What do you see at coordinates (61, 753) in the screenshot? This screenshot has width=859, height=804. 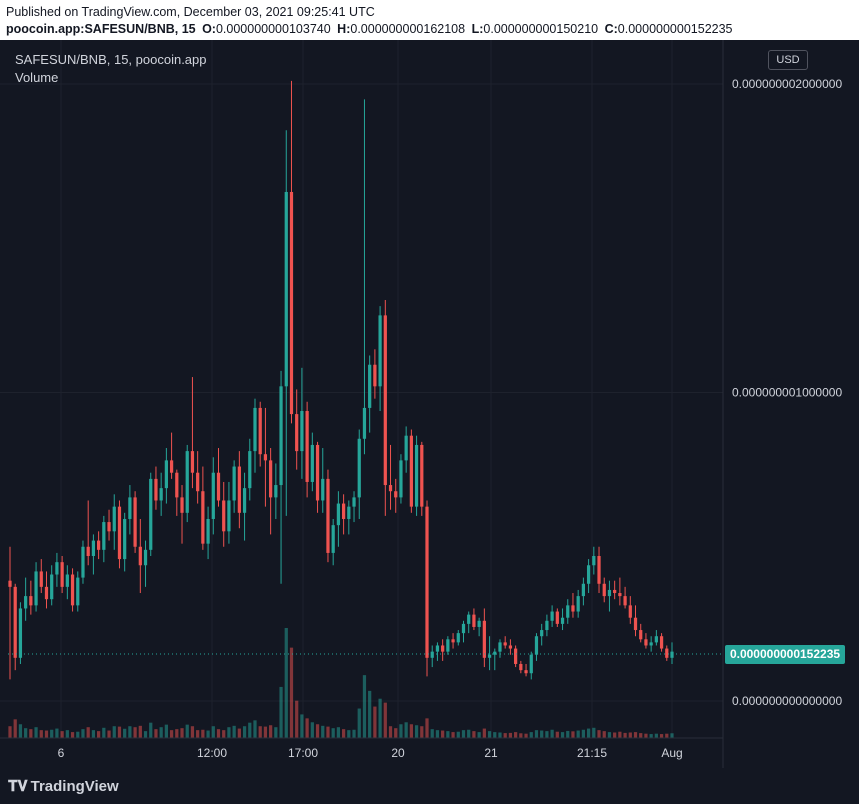 I see `time-tick-label: 6` at bounding box center [61, 753].